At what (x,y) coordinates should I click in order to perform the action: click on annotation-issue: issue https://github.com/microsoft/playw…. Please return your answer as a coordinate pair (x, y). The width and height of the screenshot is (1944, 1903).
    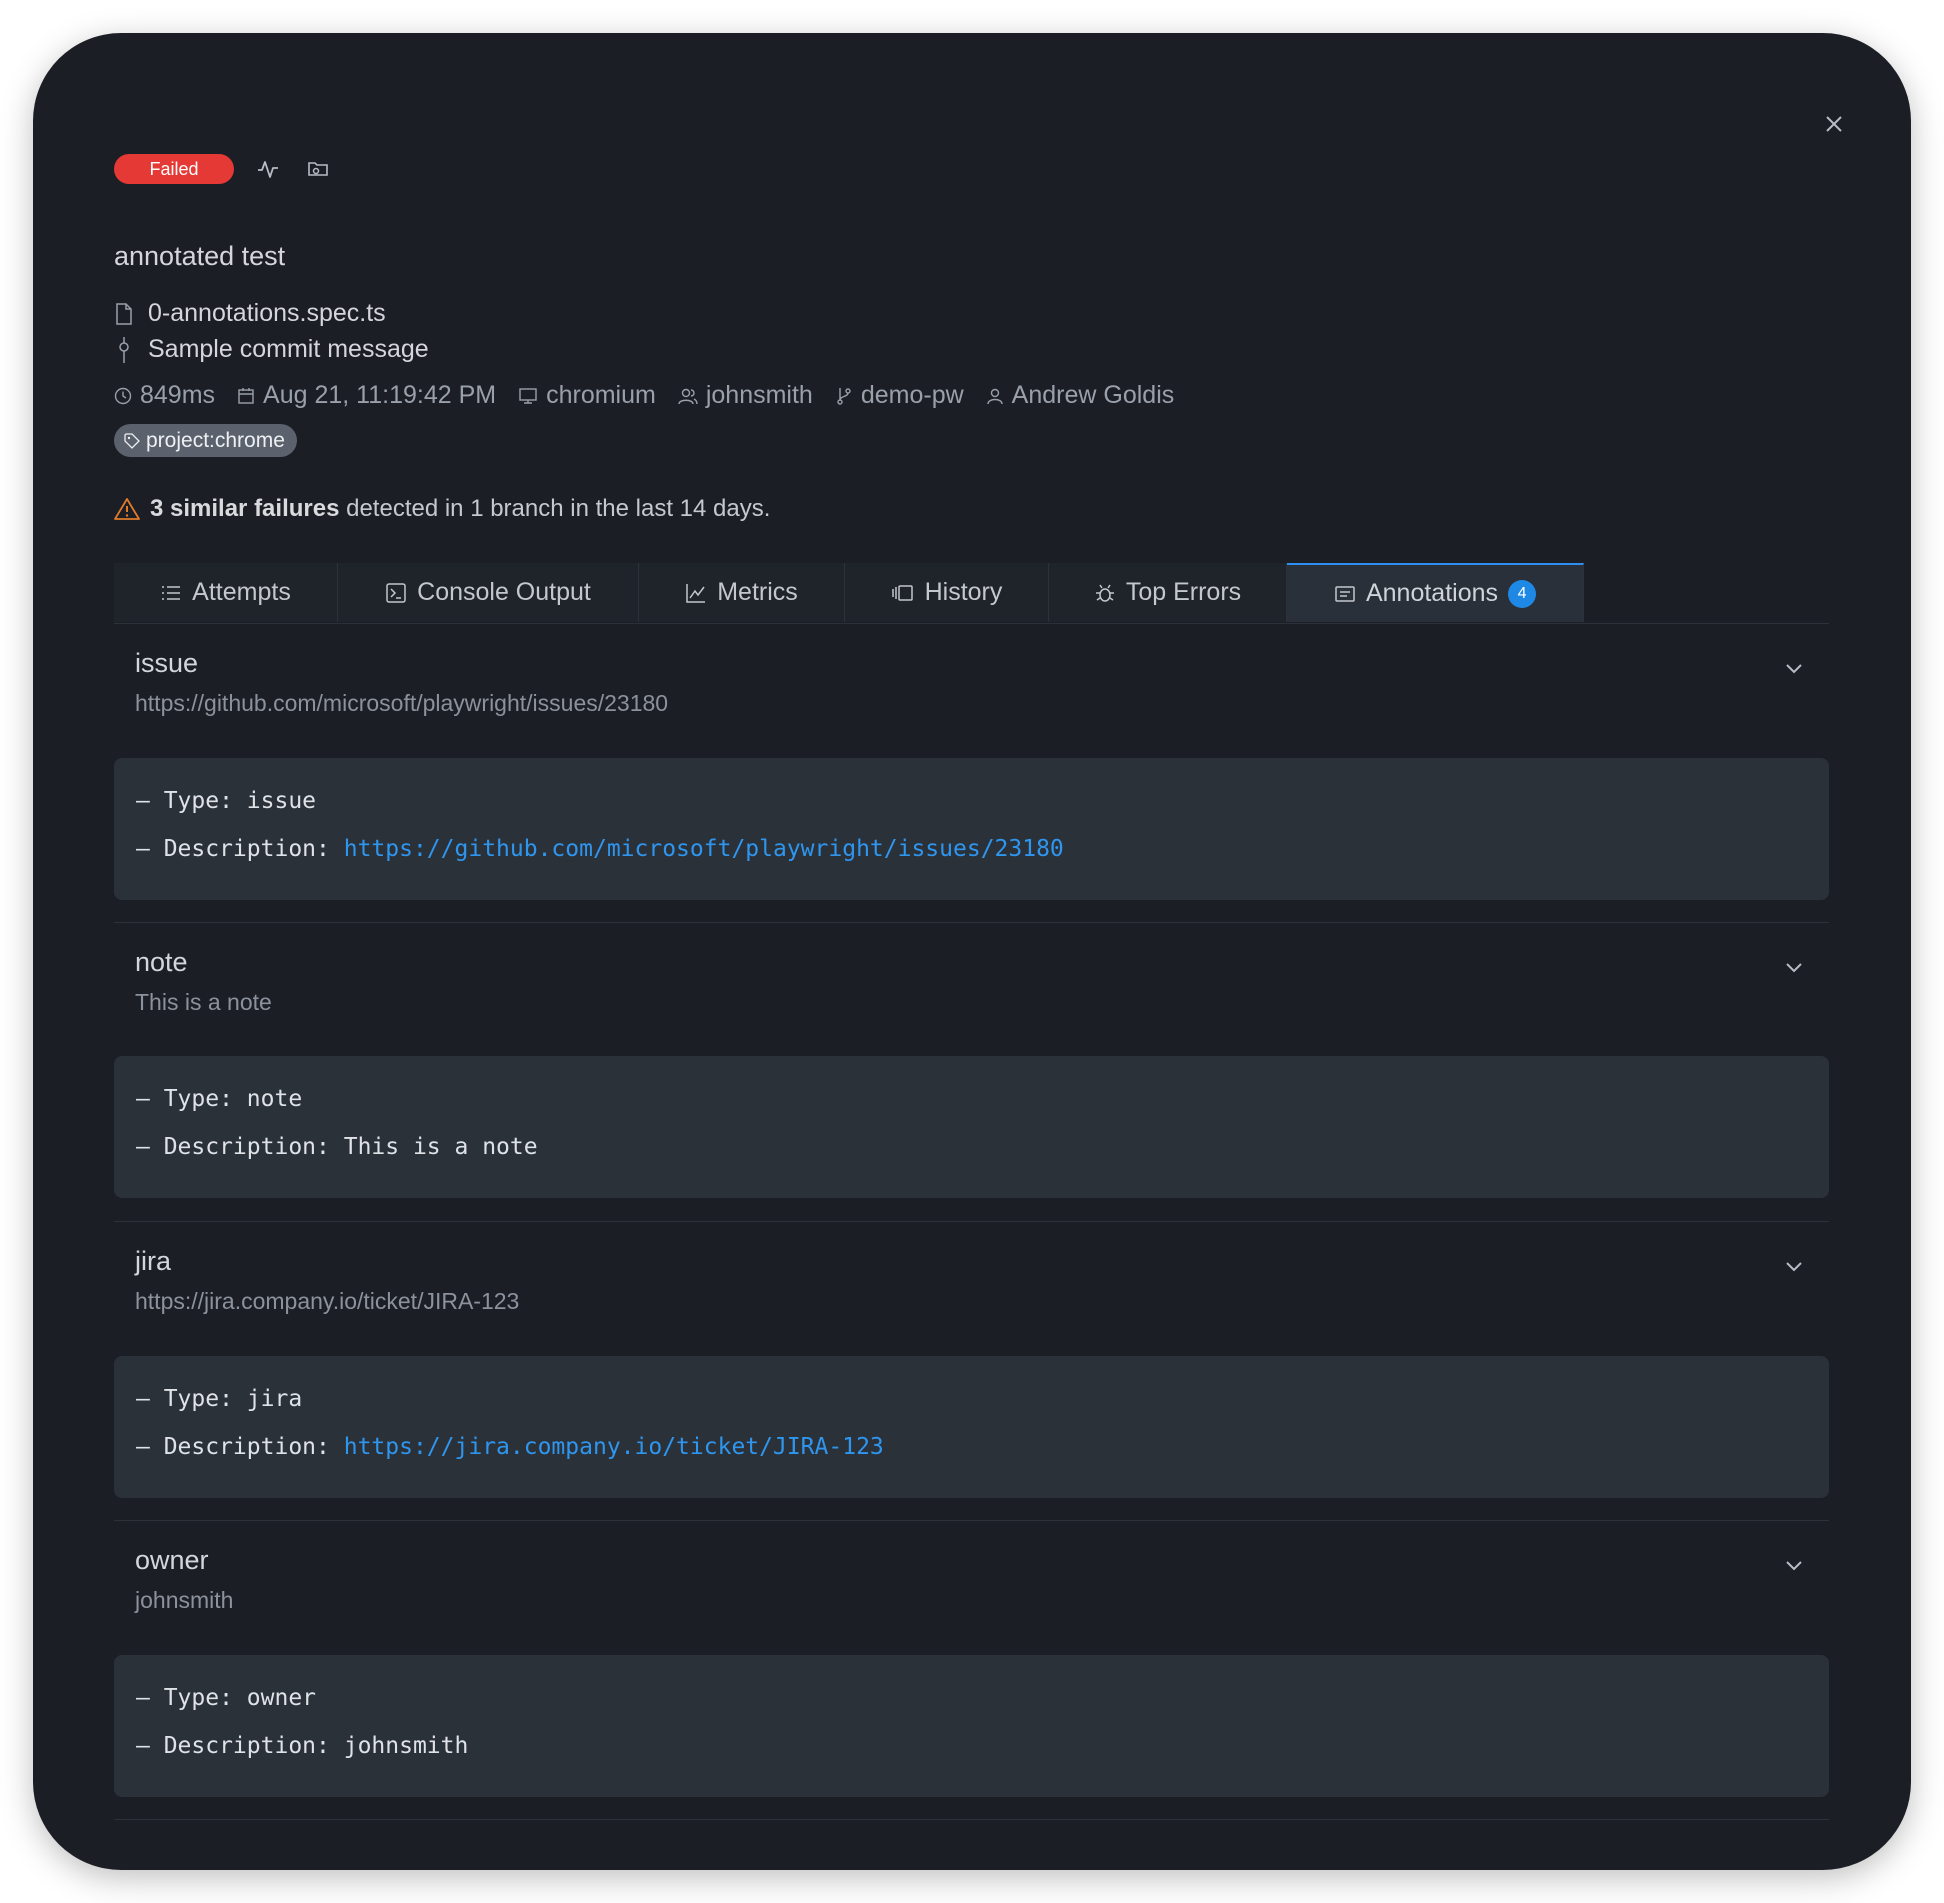
    Looking at the image, I should click on (971, 773).